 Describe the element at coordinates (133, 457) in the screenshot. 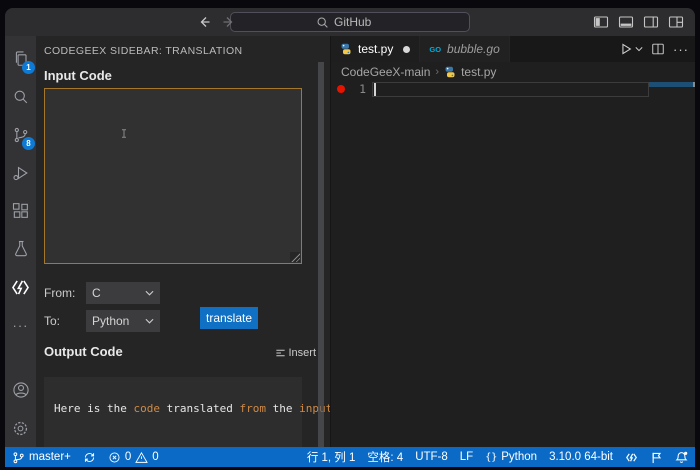

I see `problems-status: 0 0` at that location.